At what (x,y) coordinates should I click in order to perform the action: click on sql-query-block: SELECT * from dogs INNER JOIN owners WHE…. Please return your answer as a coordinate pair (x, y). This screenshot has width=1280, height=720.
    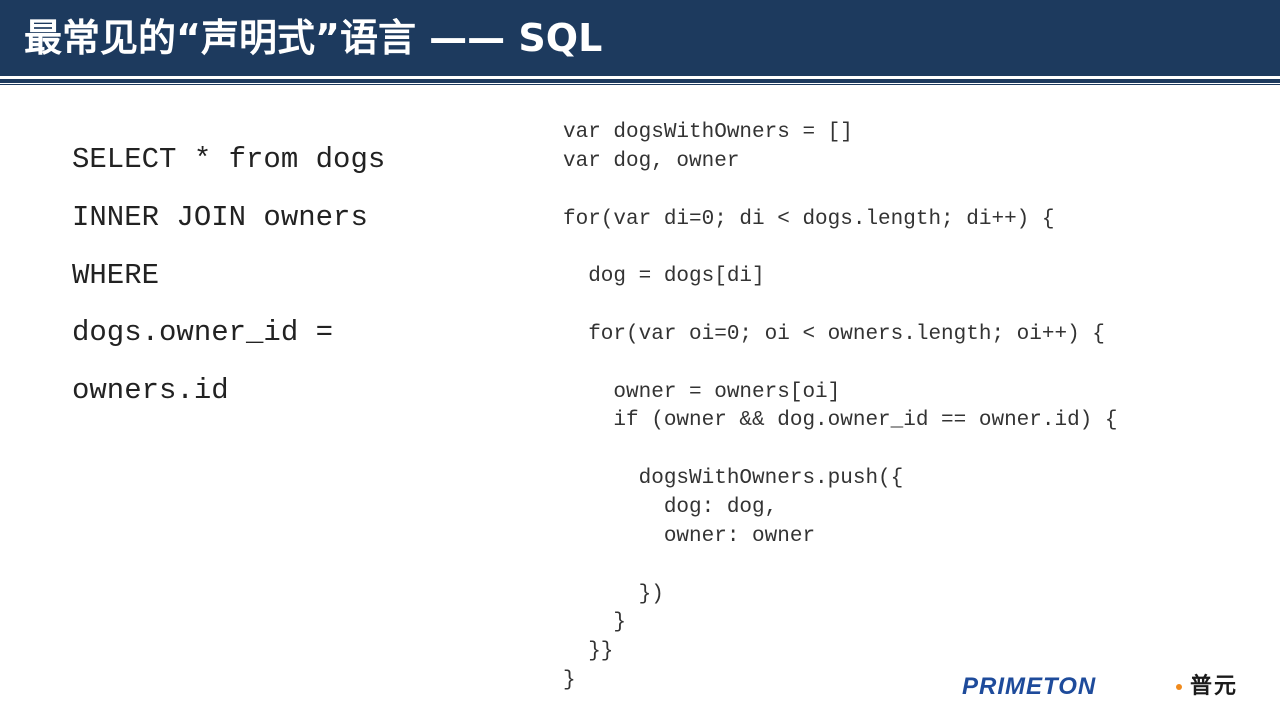
    Looking at the image, I should click on (228, 275).